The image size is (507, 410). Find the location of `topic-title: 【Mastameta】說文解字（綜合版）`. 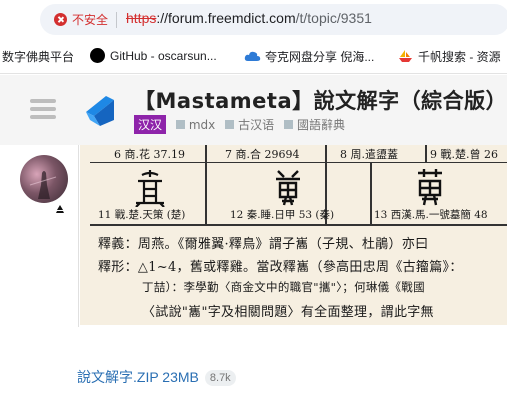

topic-title: 【Mastameta】說文解字（綜合版） is located at coordinates (320, 100).